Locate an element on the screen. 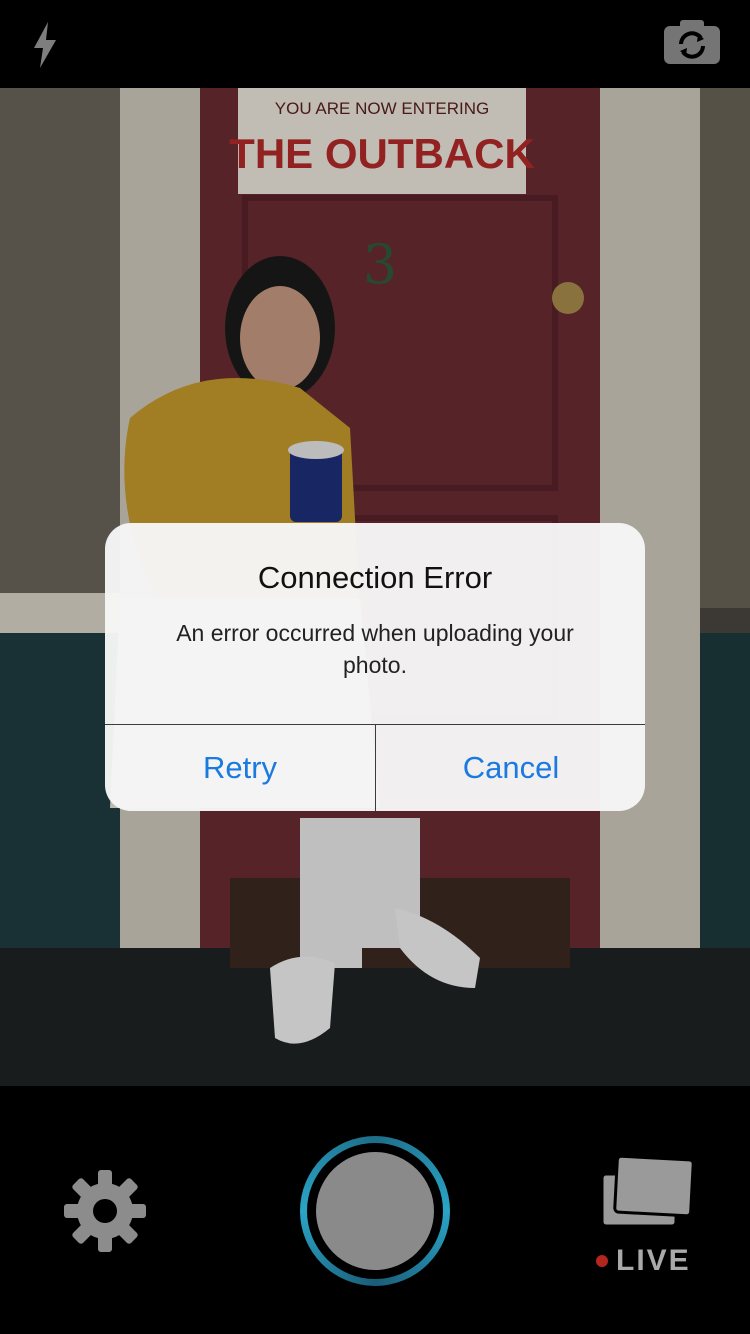 This screenshot has width=750, height=1334. sign-line2: THE OUTBACK is located at coordinates (382, 153).